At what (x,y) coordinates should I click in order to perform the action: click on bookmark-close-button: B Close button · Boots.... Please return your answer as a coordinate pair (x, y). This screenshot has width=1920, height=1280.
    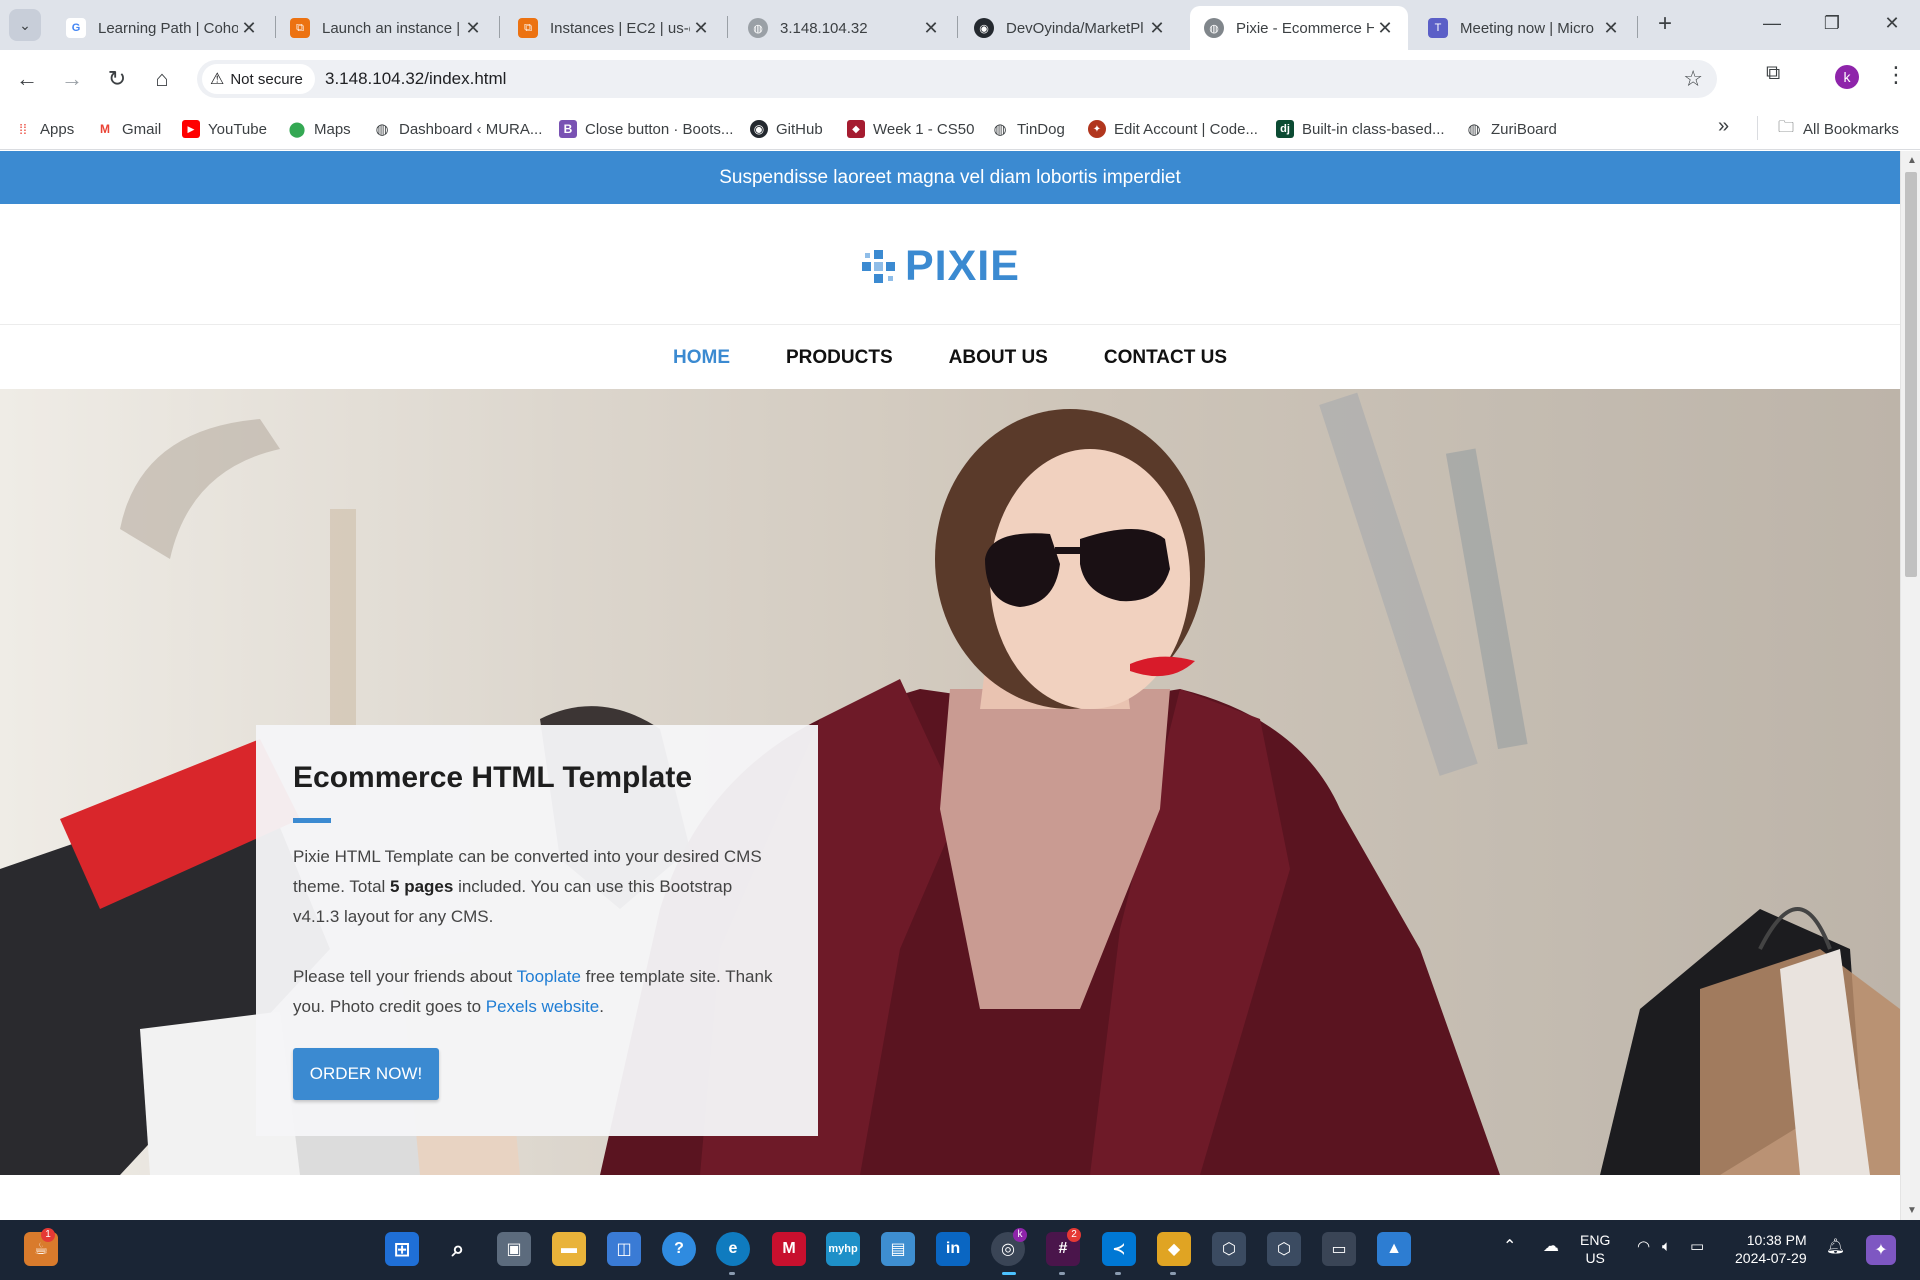
    Looking at the image, I should click on (646, 129).